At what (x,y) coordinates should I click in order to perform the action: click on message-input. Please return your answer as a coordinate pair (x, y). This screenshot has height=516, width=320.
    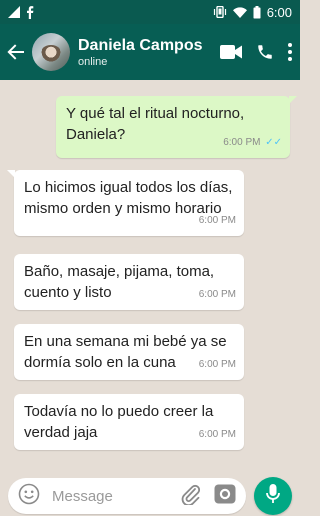
    Looking at the image, I should click on (107, 496).